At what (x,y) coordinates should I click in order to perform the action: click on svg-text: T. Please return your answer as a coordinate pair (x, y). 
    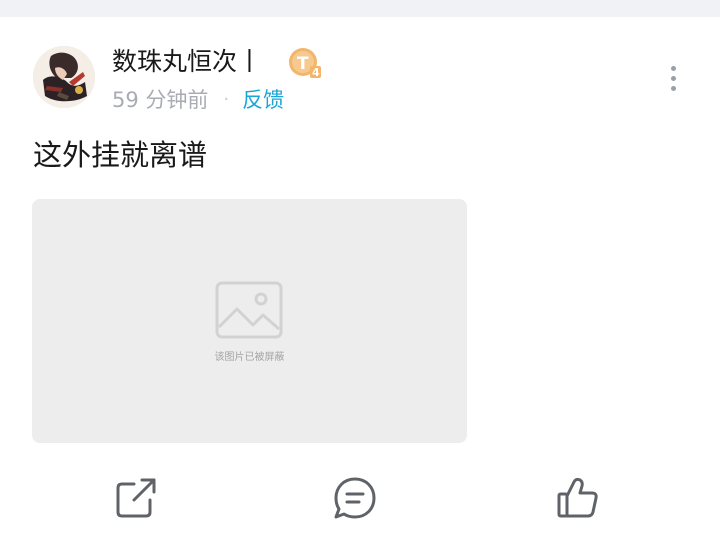
    Looking at the image, I should click on (303, 64).